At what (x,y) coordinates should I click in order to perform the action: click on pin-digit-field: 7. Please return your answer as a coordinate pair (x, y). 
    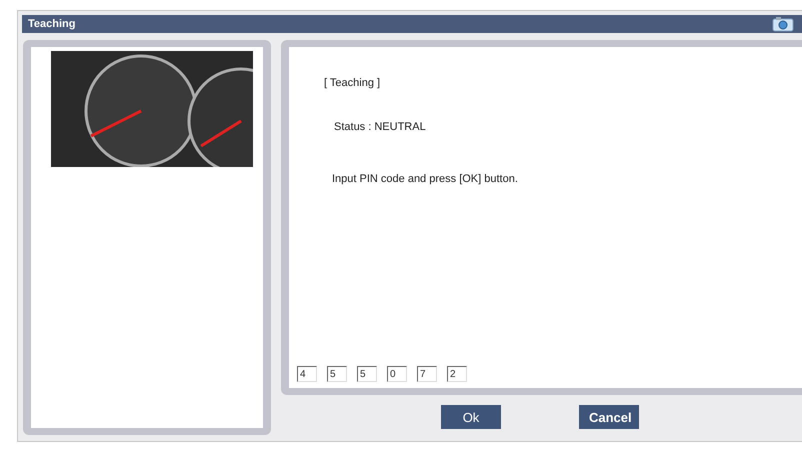
    Looking at the image, I should click on (427, 374).